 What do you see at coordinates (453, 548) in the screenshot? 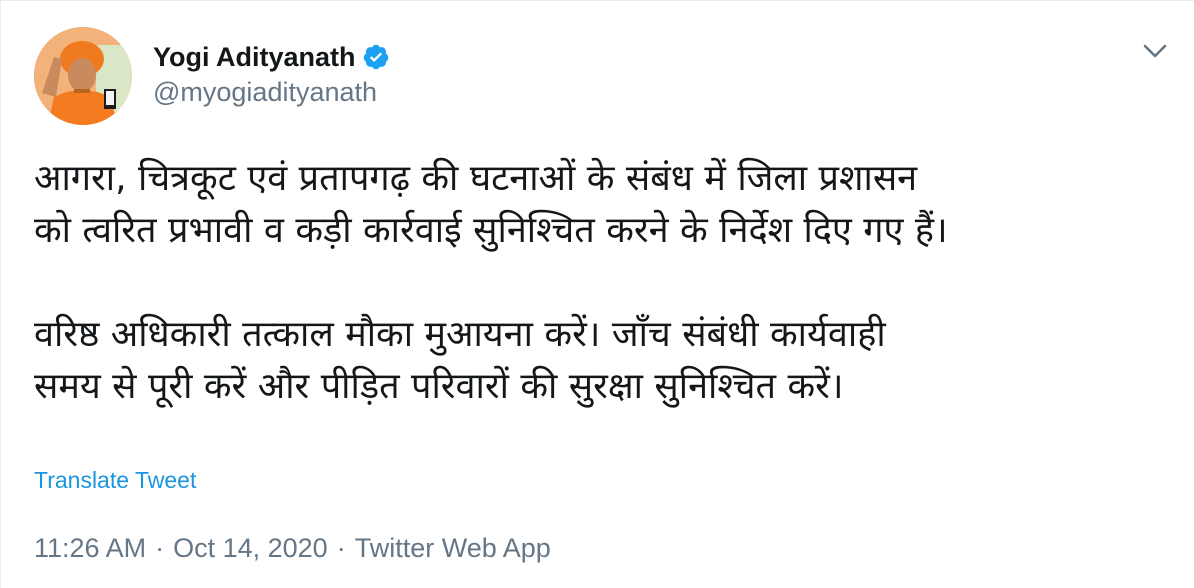
I see `tweet-source: Twitter Web App` at bounding box center [453, 548].